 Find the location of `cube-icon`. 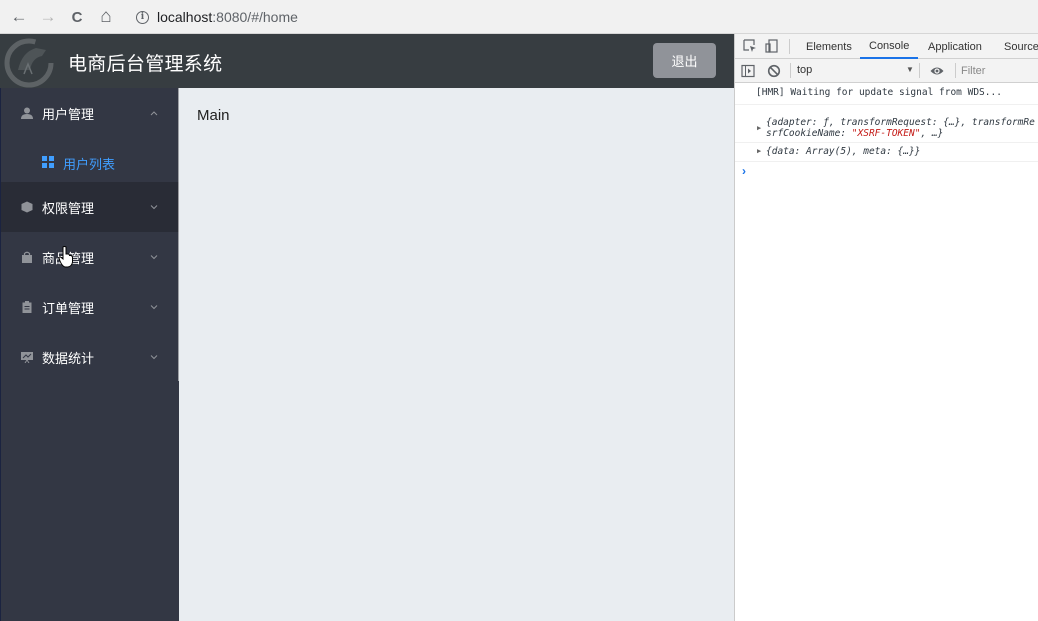

cube-icon is located at coordinates (27, 207).